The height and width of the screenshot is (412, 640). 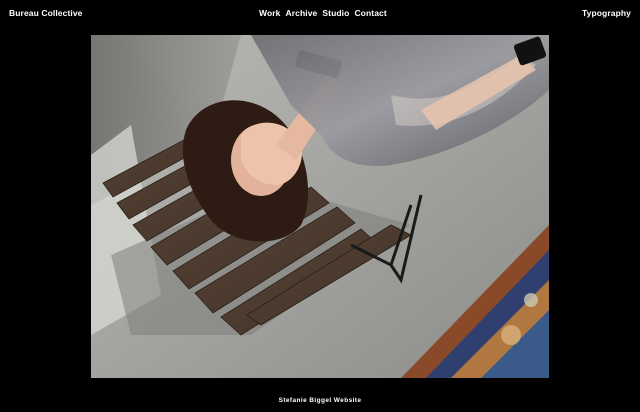 What do you see at coordinates (606, 13) in the screenshot?
I see `typography-link: Typography` at bounding box center [606, 13].